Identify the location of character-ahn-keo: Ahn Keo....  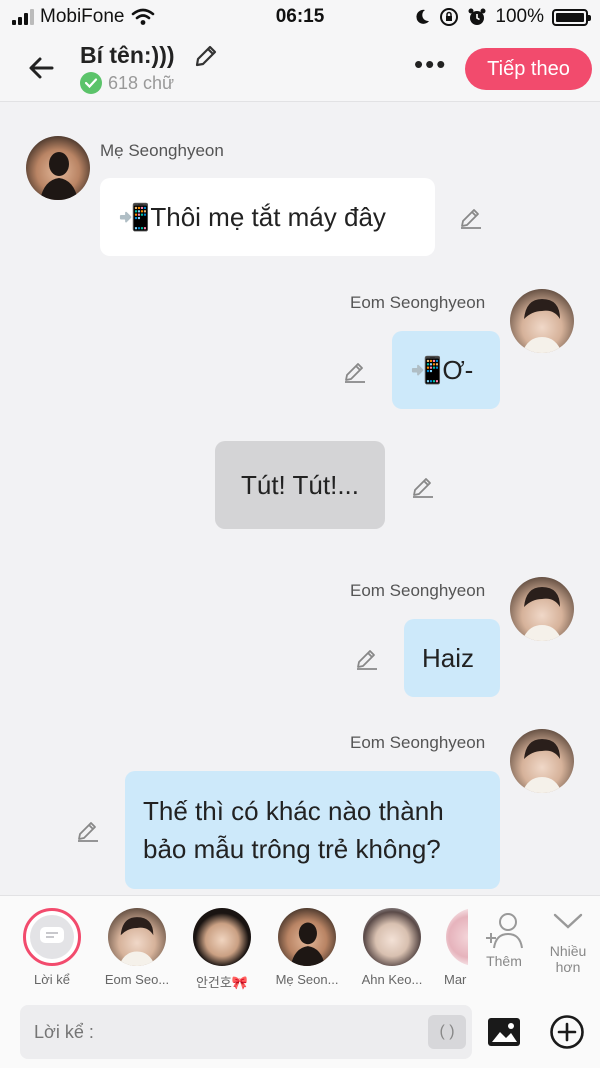
(392, 947).